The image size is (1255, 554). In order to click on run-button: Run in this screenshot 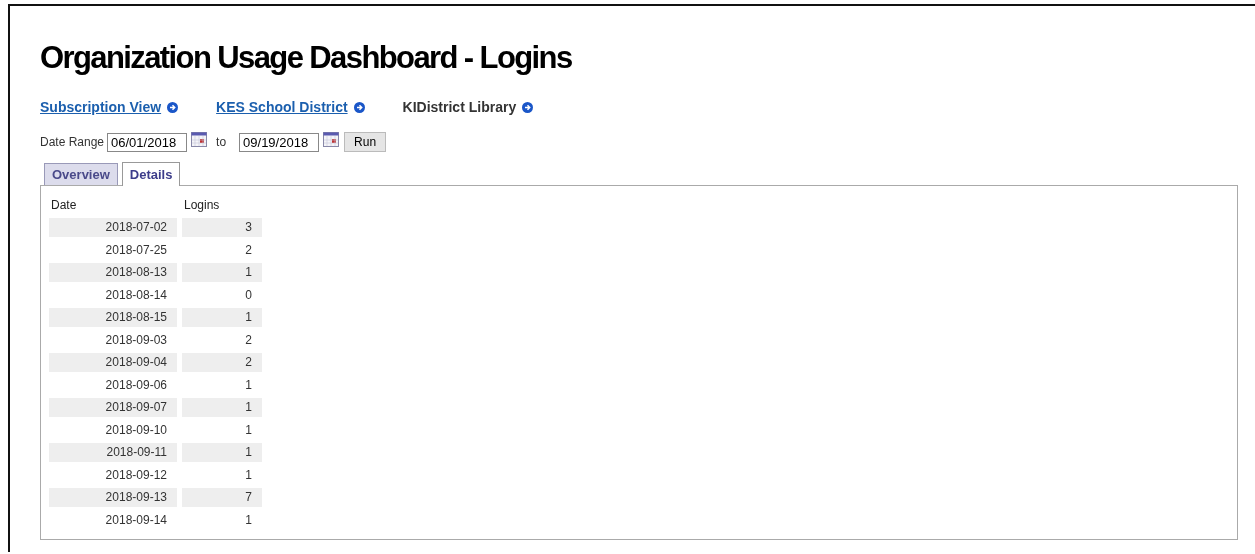, I will do `click(365, 142)`.